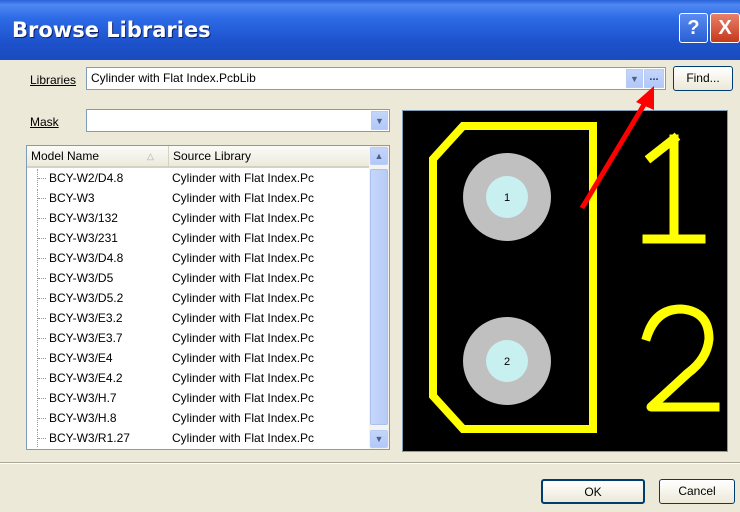 The width and height of the screenshot is (740, 512). I want to click on model-name-cell: BCY-W3, so click(72, 198).